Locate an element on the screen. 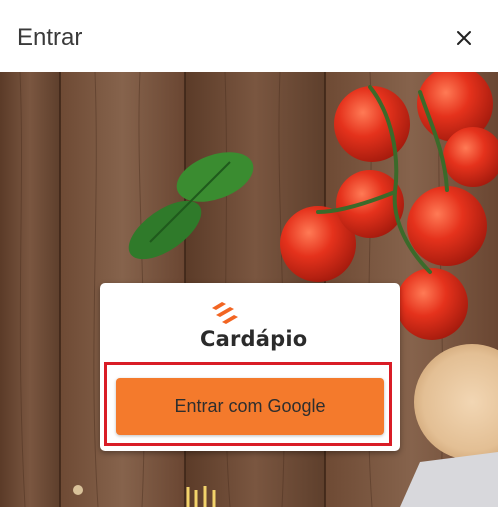 This screenshot has height=507, width=498. dialog-title: Entrar is located at coordinates (50, 37).